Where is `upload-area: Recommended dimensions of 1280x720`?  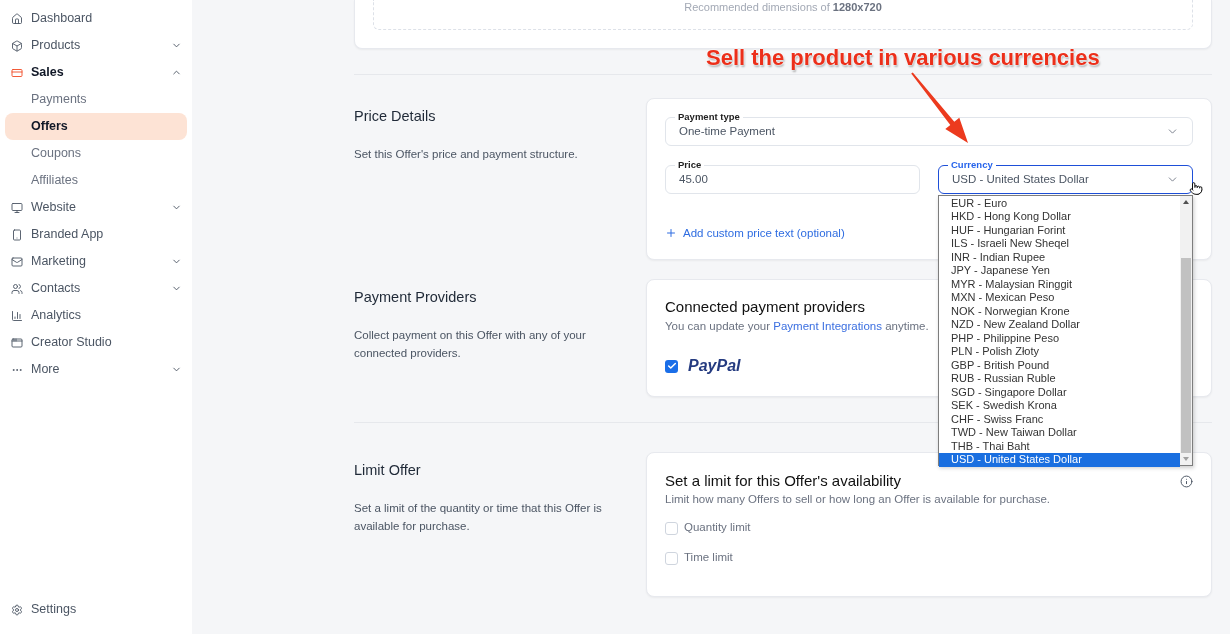
upload-area: Recommended dimensions of 1280x720 is located at coordinates (783, 15).